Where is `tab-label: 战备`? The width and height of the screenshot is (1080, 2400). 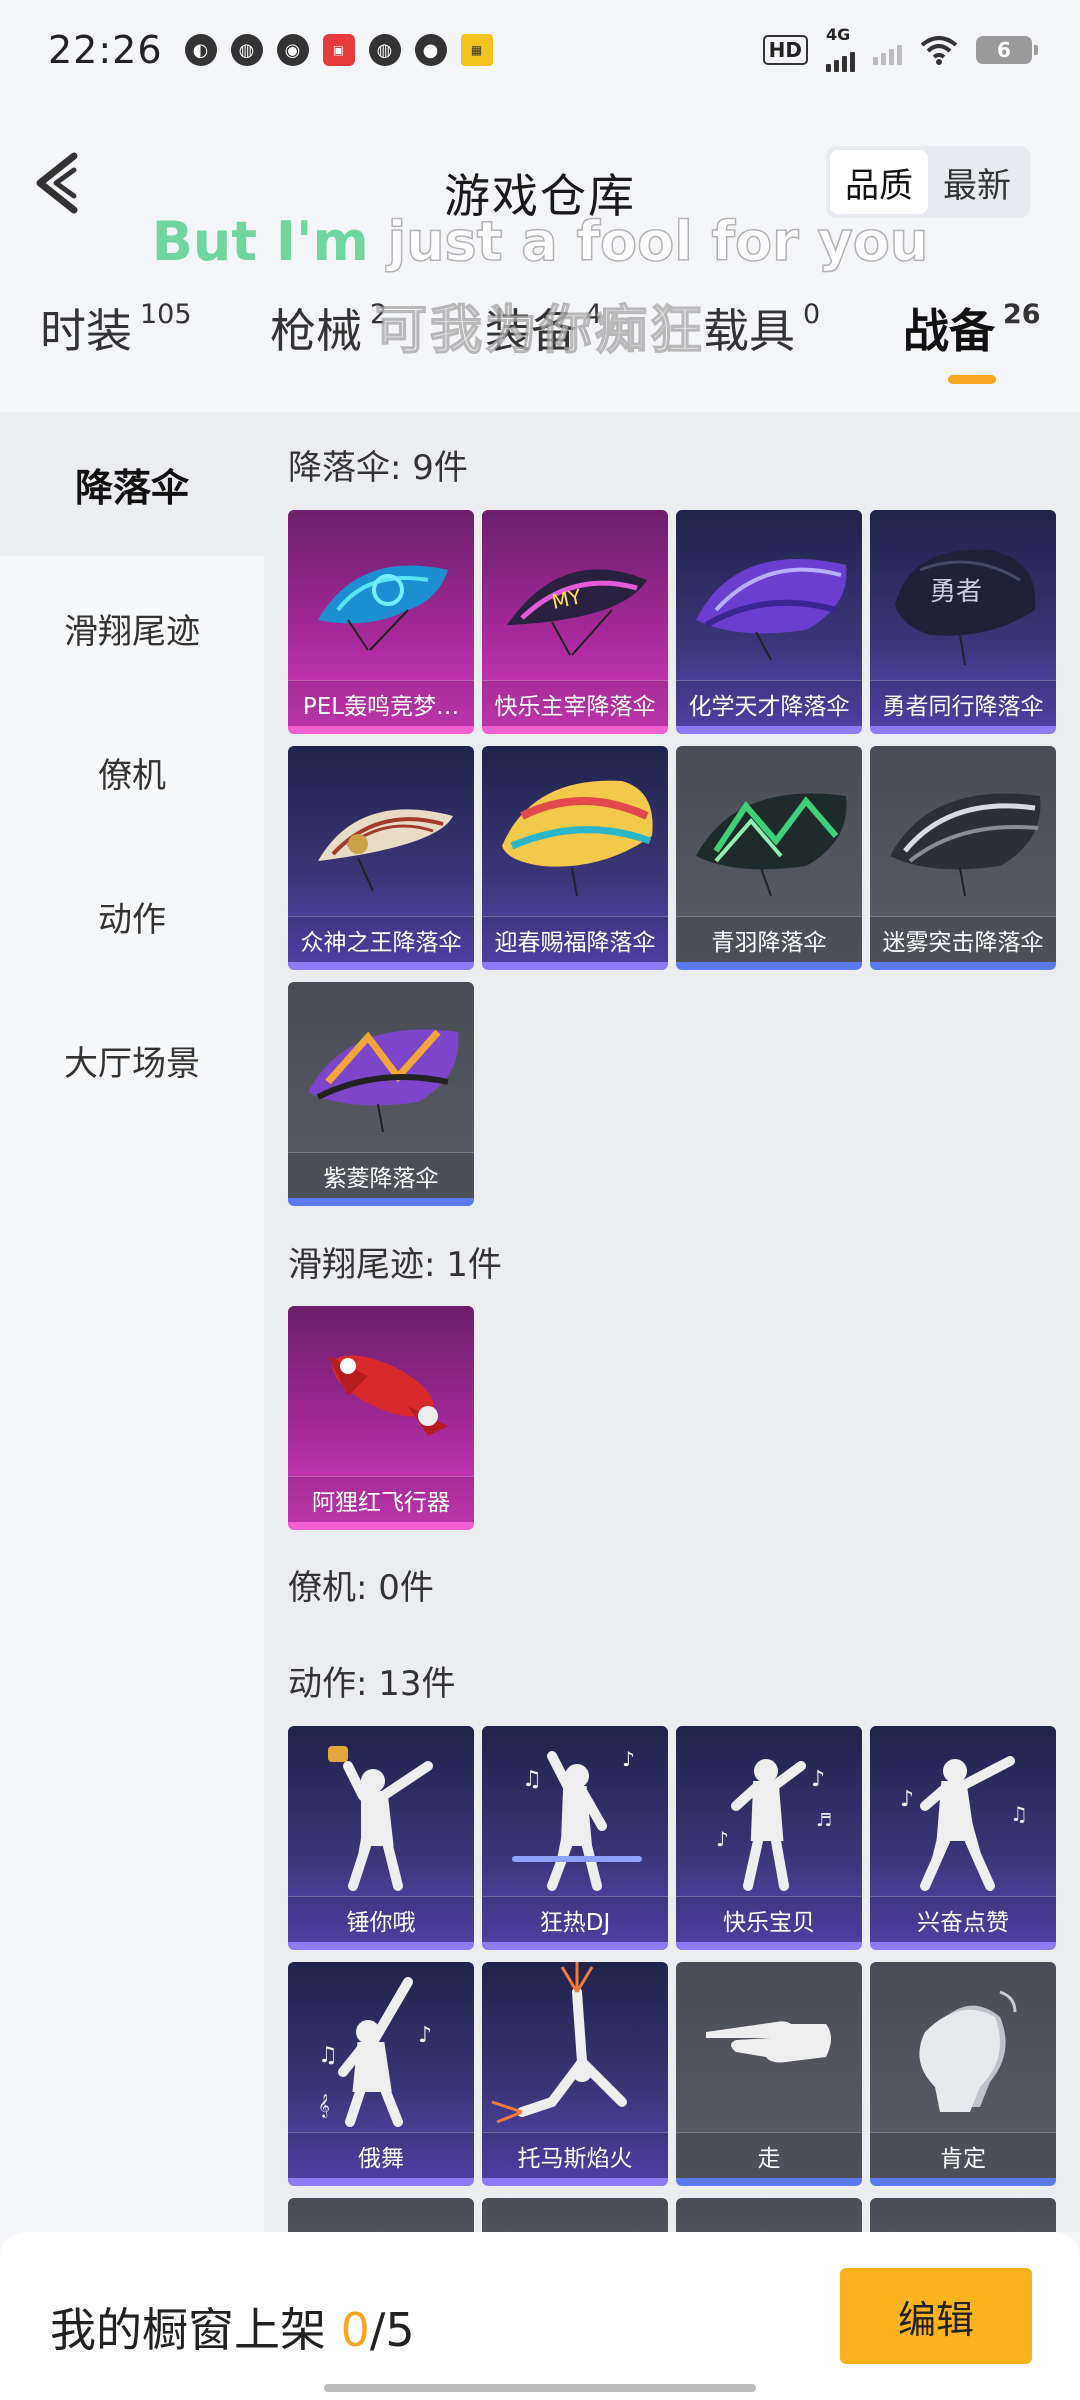
tab-label: 战备 is located at coordinates (949, 331).